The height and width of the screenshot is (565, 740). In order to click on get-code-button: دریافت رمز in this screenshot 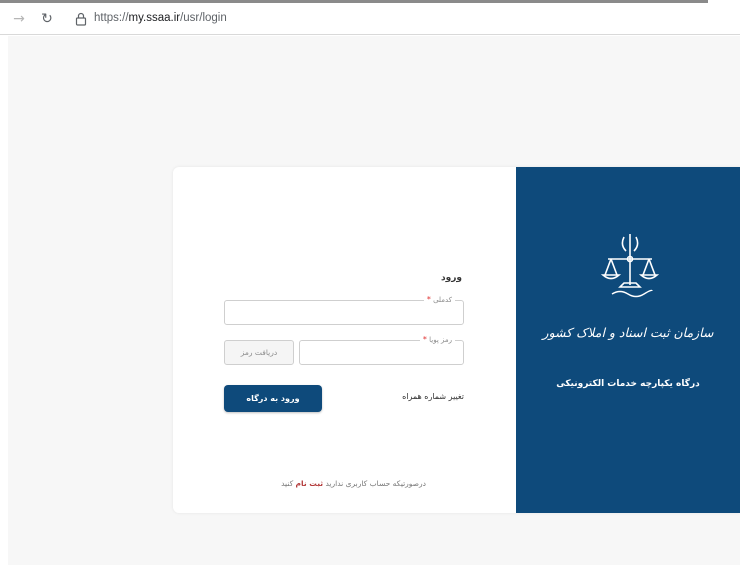, I will do `click(259, 352)`.